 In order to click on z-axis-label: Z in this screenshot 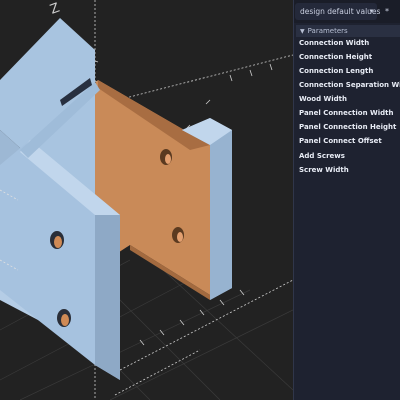, I will do `click(55, 9)`.